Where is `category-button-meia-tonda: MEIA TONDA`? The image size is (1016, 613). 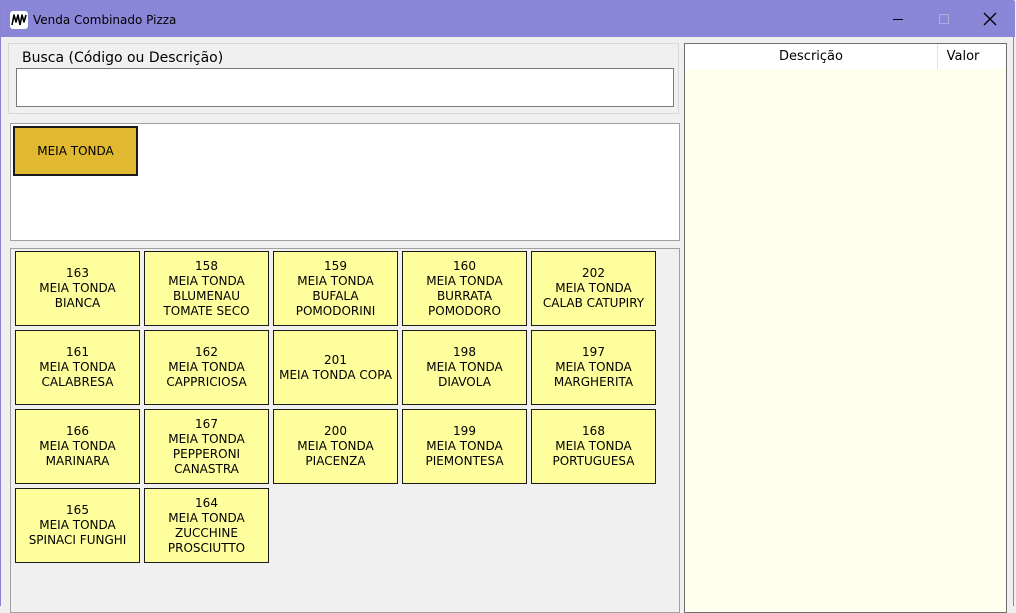
category-button-meia-tonda: MEIA TONDA is located at coordinates (75, 151).